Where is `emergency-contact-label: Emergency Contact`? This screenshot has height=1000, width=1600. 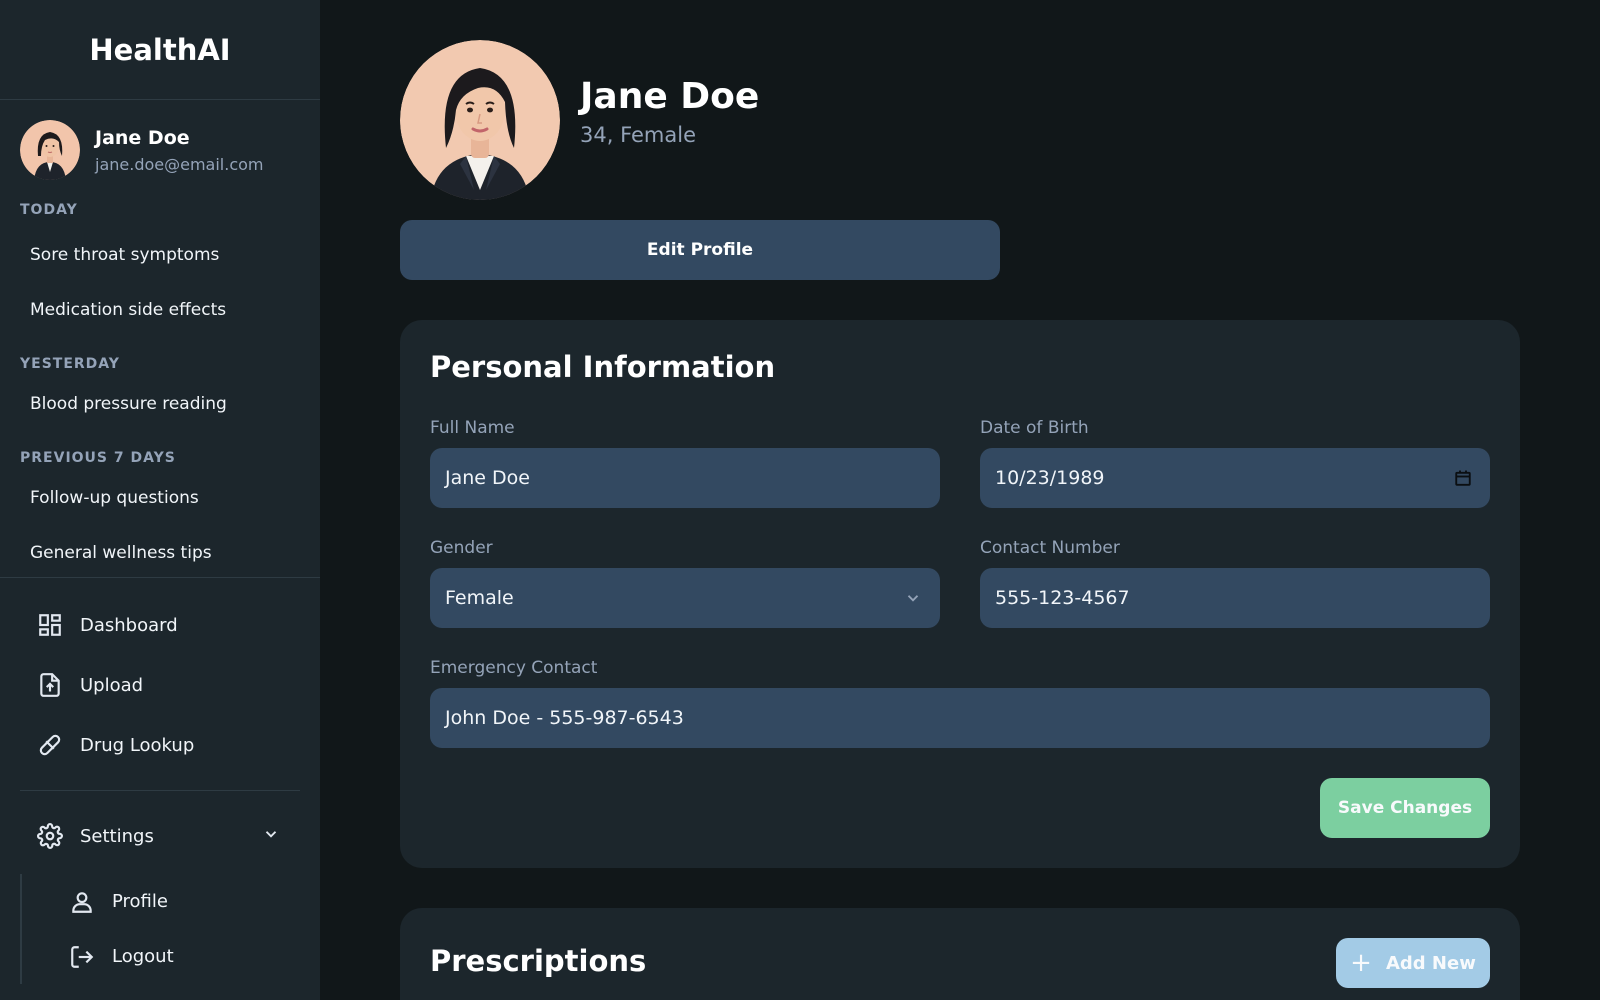
emergency-contact-label: Emergency Contact is located at coordinates (514, 668).